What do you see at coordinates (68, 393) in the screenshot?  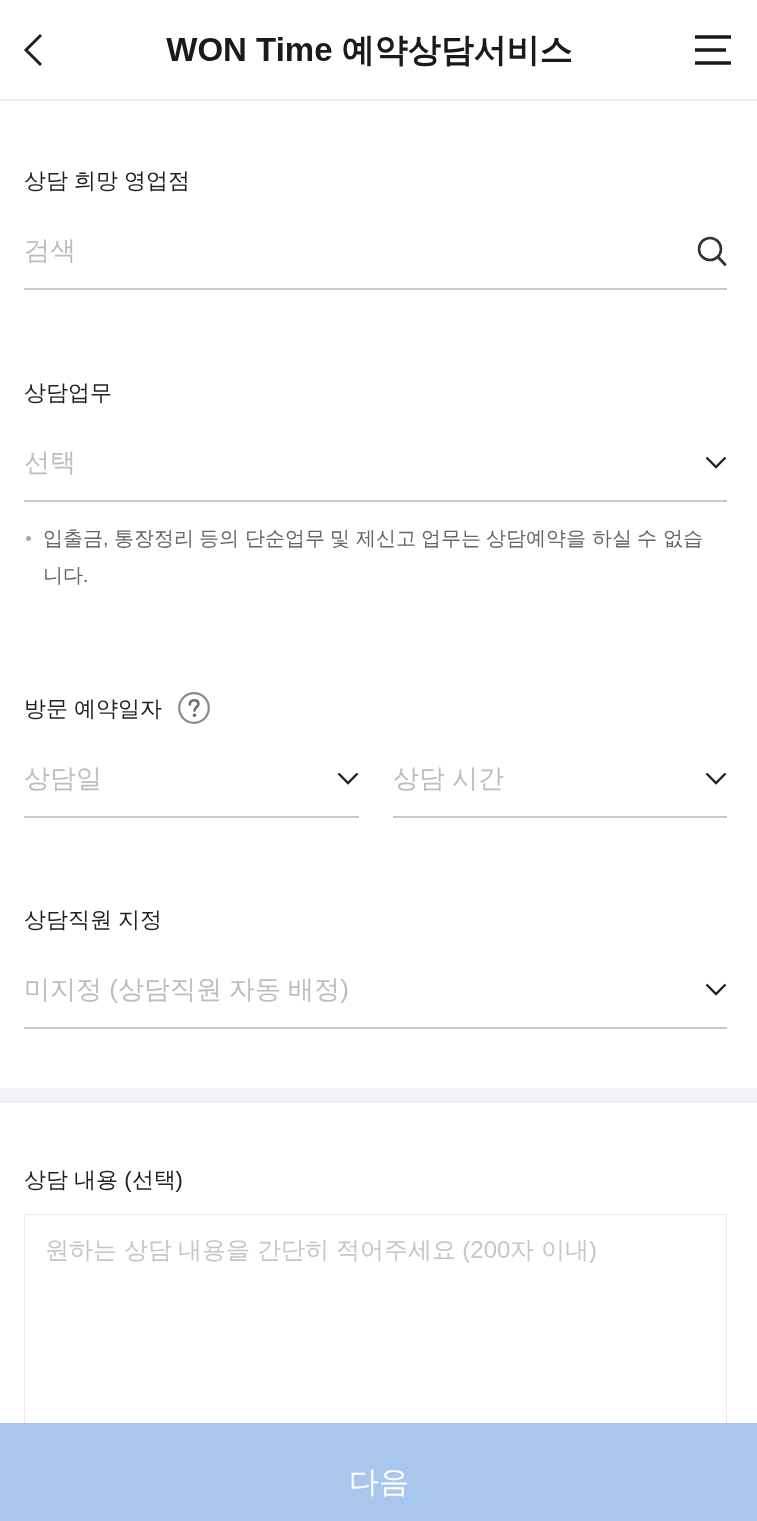 I see `field-label: 상담업무` at bounding box center [68, 393].